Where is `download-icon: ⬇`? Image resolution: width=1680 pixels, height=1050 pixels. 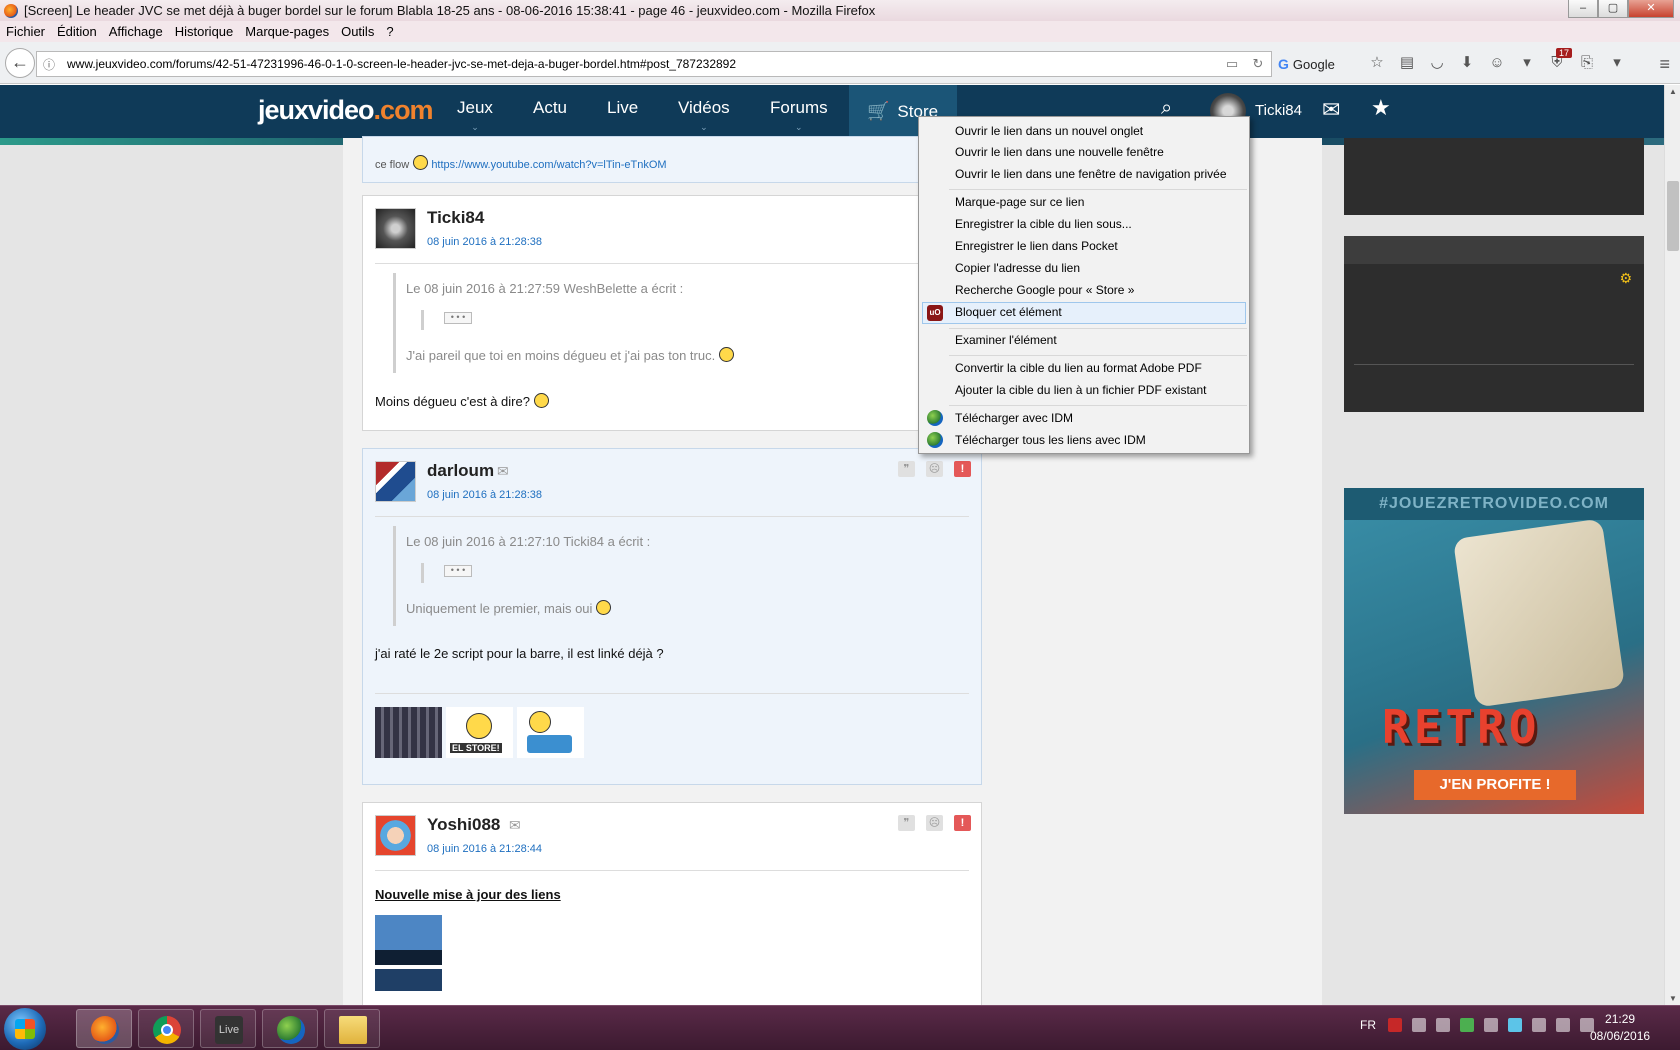 download-icon: ⬇ is located at coordinates (1467, 62).